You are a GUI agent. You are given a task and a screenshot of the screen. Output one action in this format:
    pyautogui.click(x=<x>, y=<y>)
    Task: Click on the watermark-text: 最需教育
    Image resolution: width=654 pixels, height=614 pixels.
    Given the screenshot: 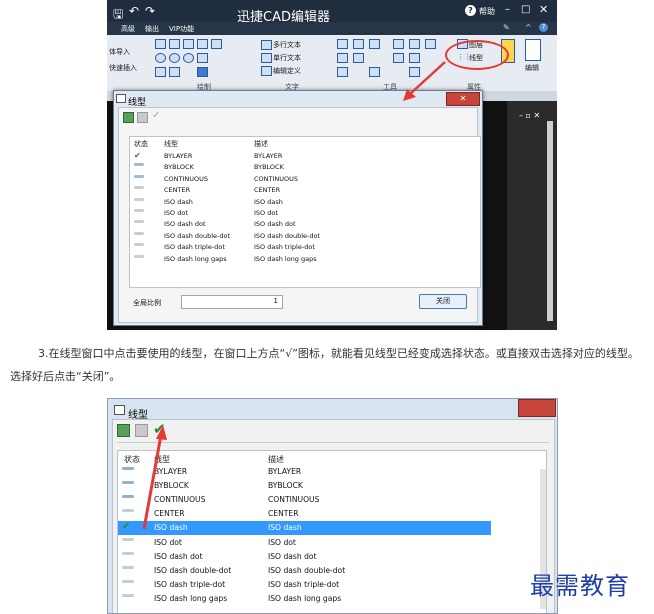 What is the action you would take?
    pyautogui.click(x=580, y=586)
    